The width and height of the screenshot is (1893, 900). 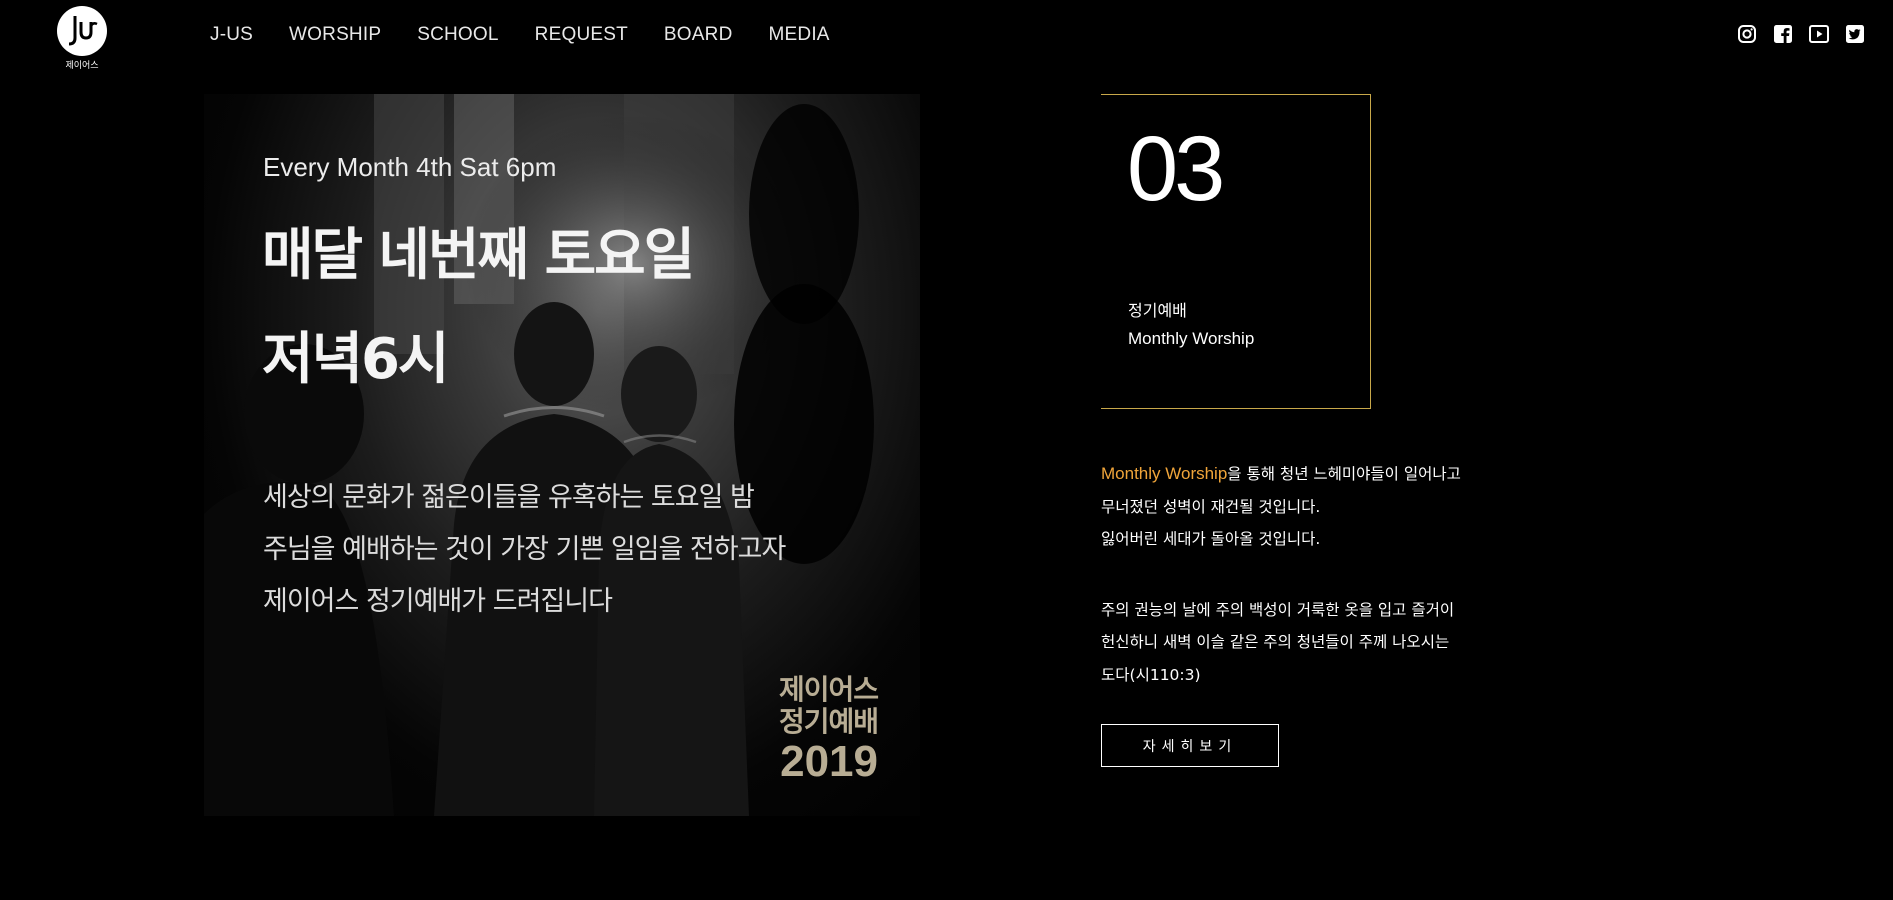 I want to click on logo-text: 제이어스, so click(x=82, y=66).